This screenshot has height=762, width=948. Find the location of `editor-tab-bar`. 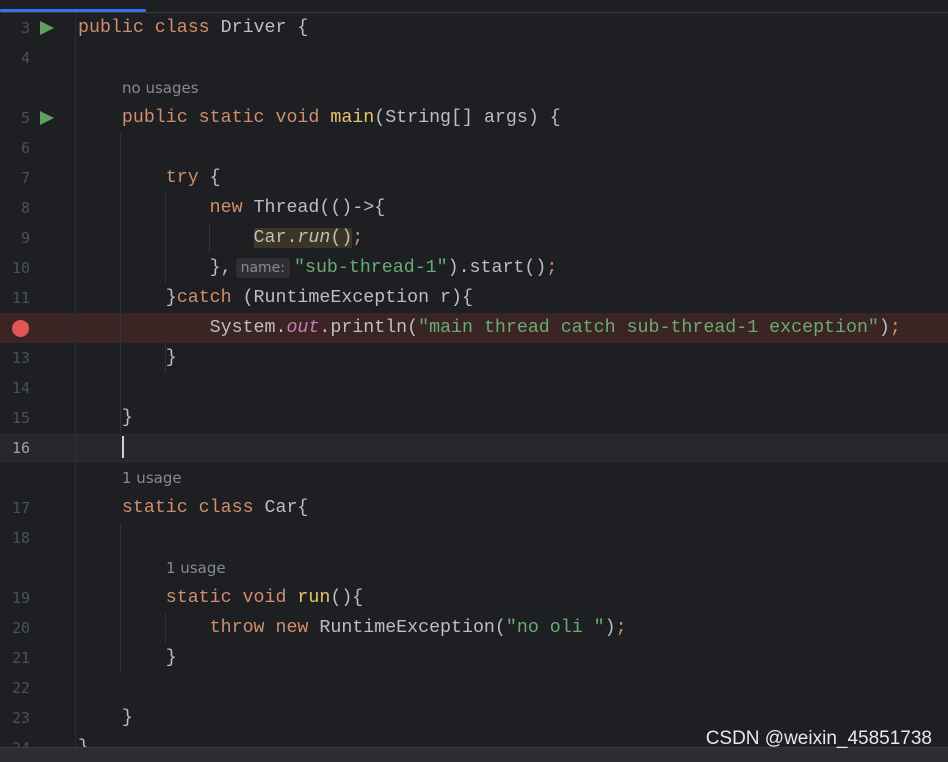

editor-tab-bar is located at coordinates (474, 6).